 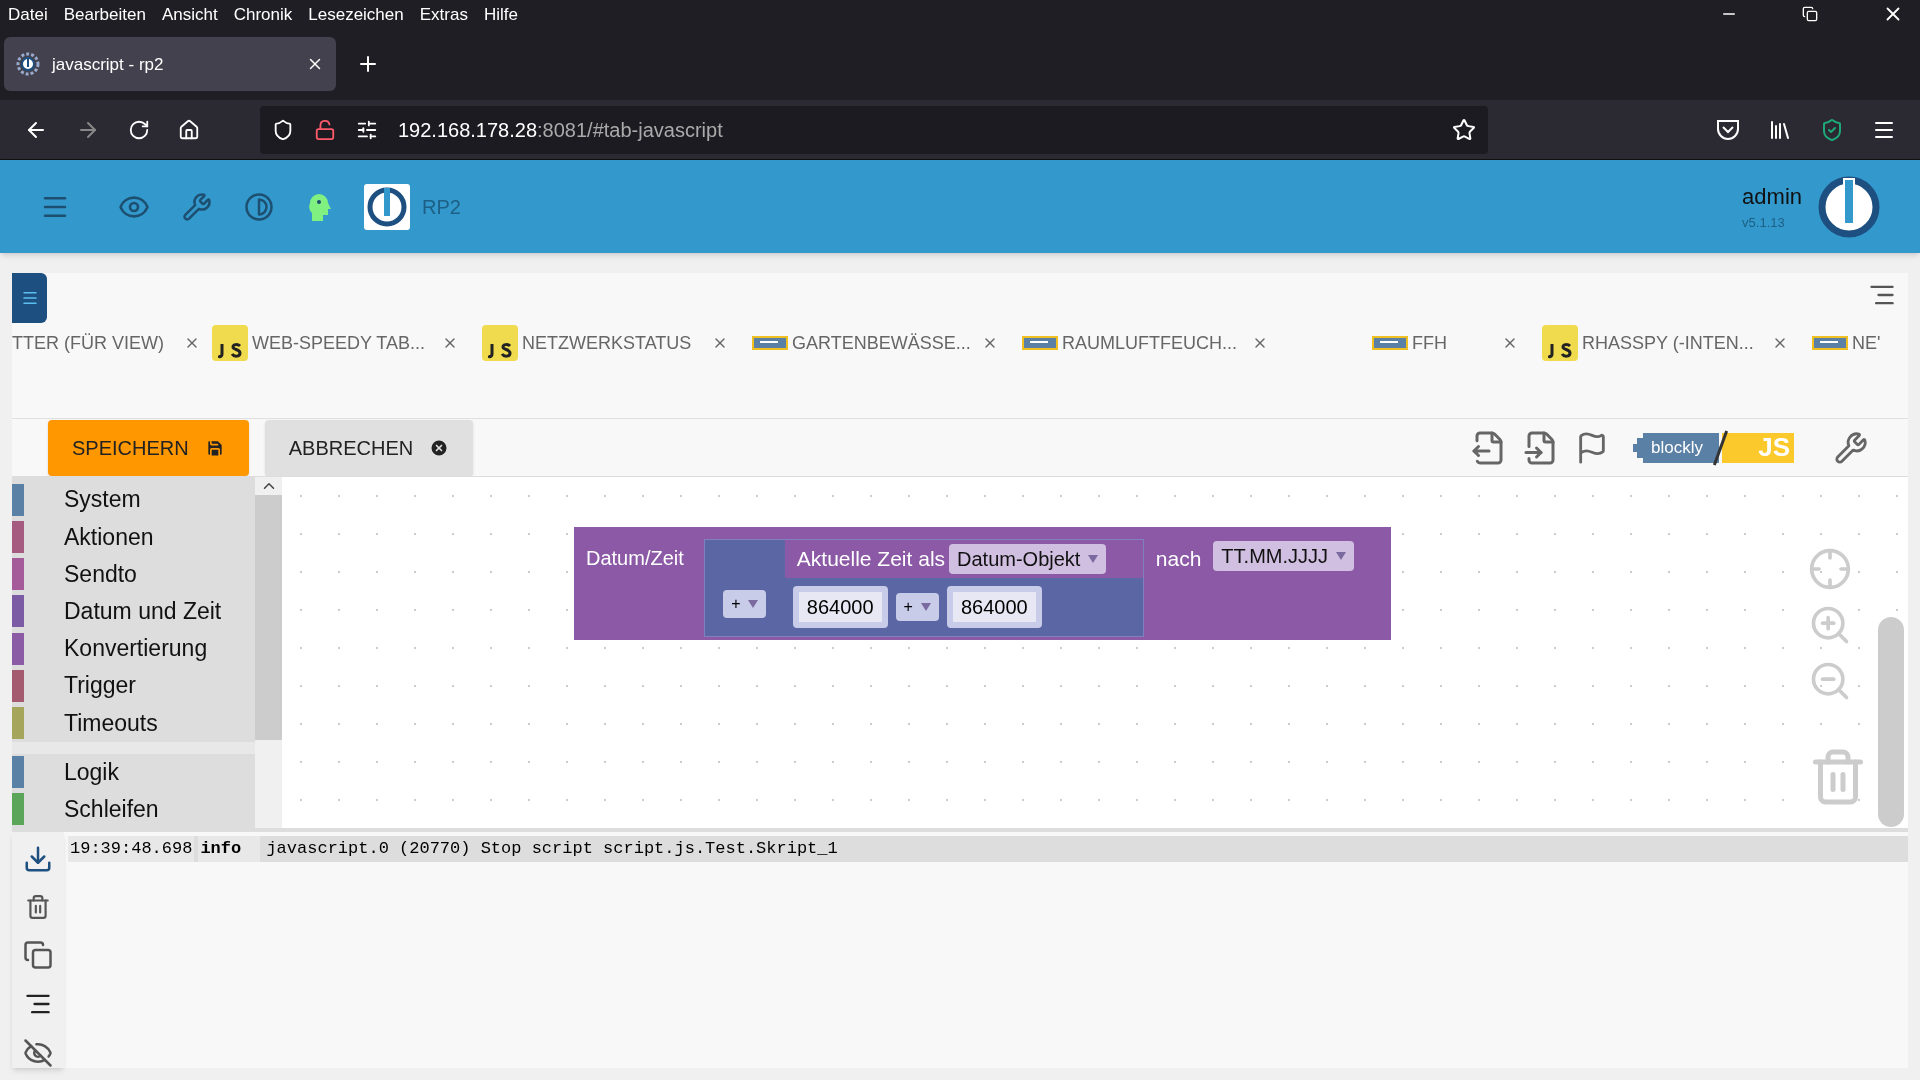 I want to click on save-button: SPEICHERN, so click(x=148, y=447).